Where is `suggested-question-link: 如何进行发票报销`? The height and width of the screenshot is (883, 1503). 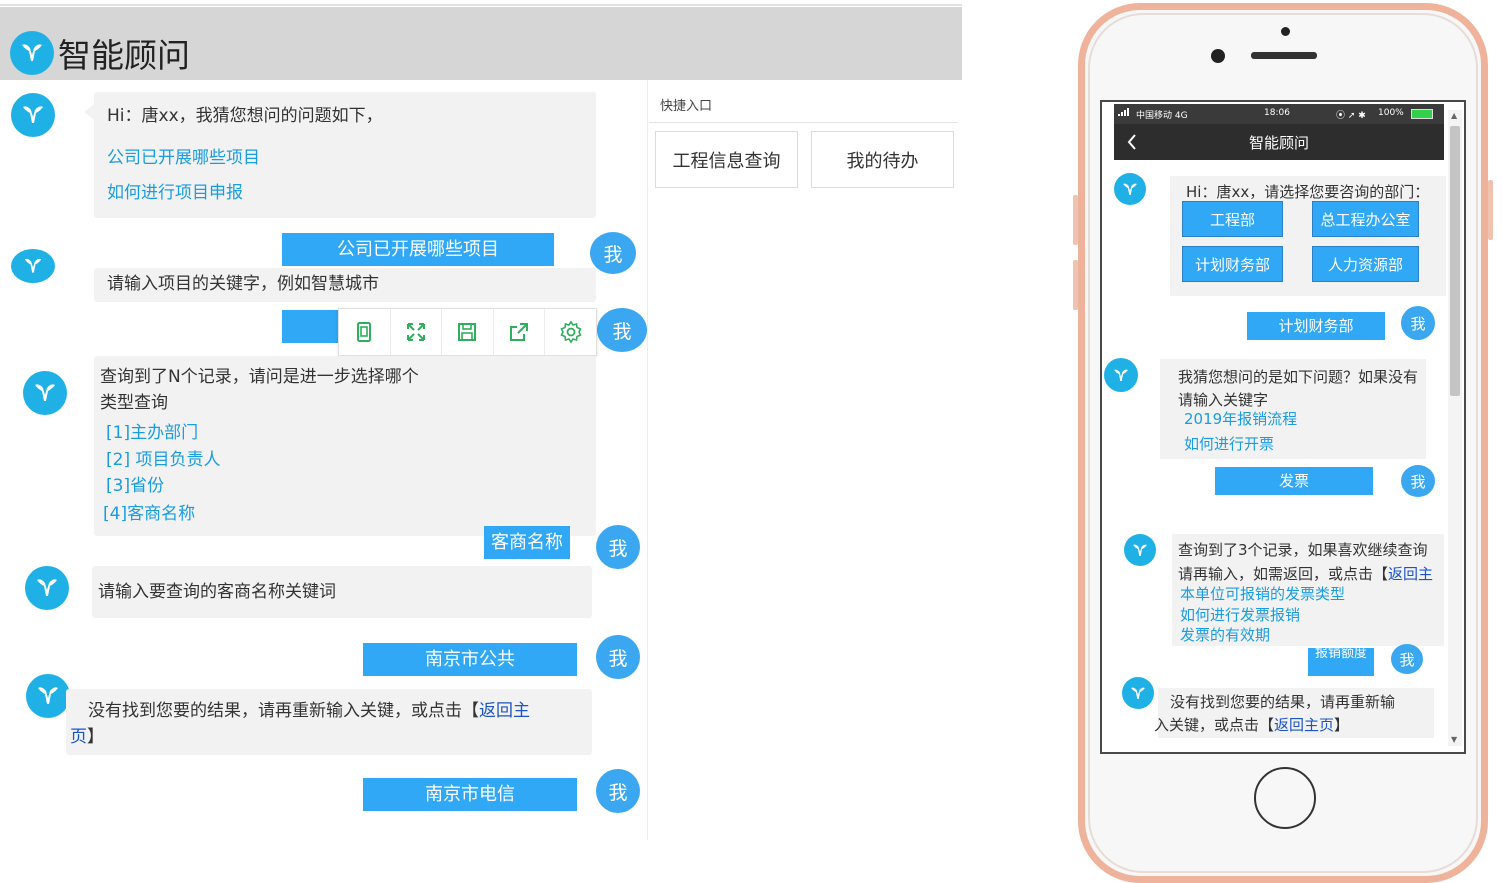
suggested-question-link: 如何进行发票报销 is located at coordinates (1240, 615).